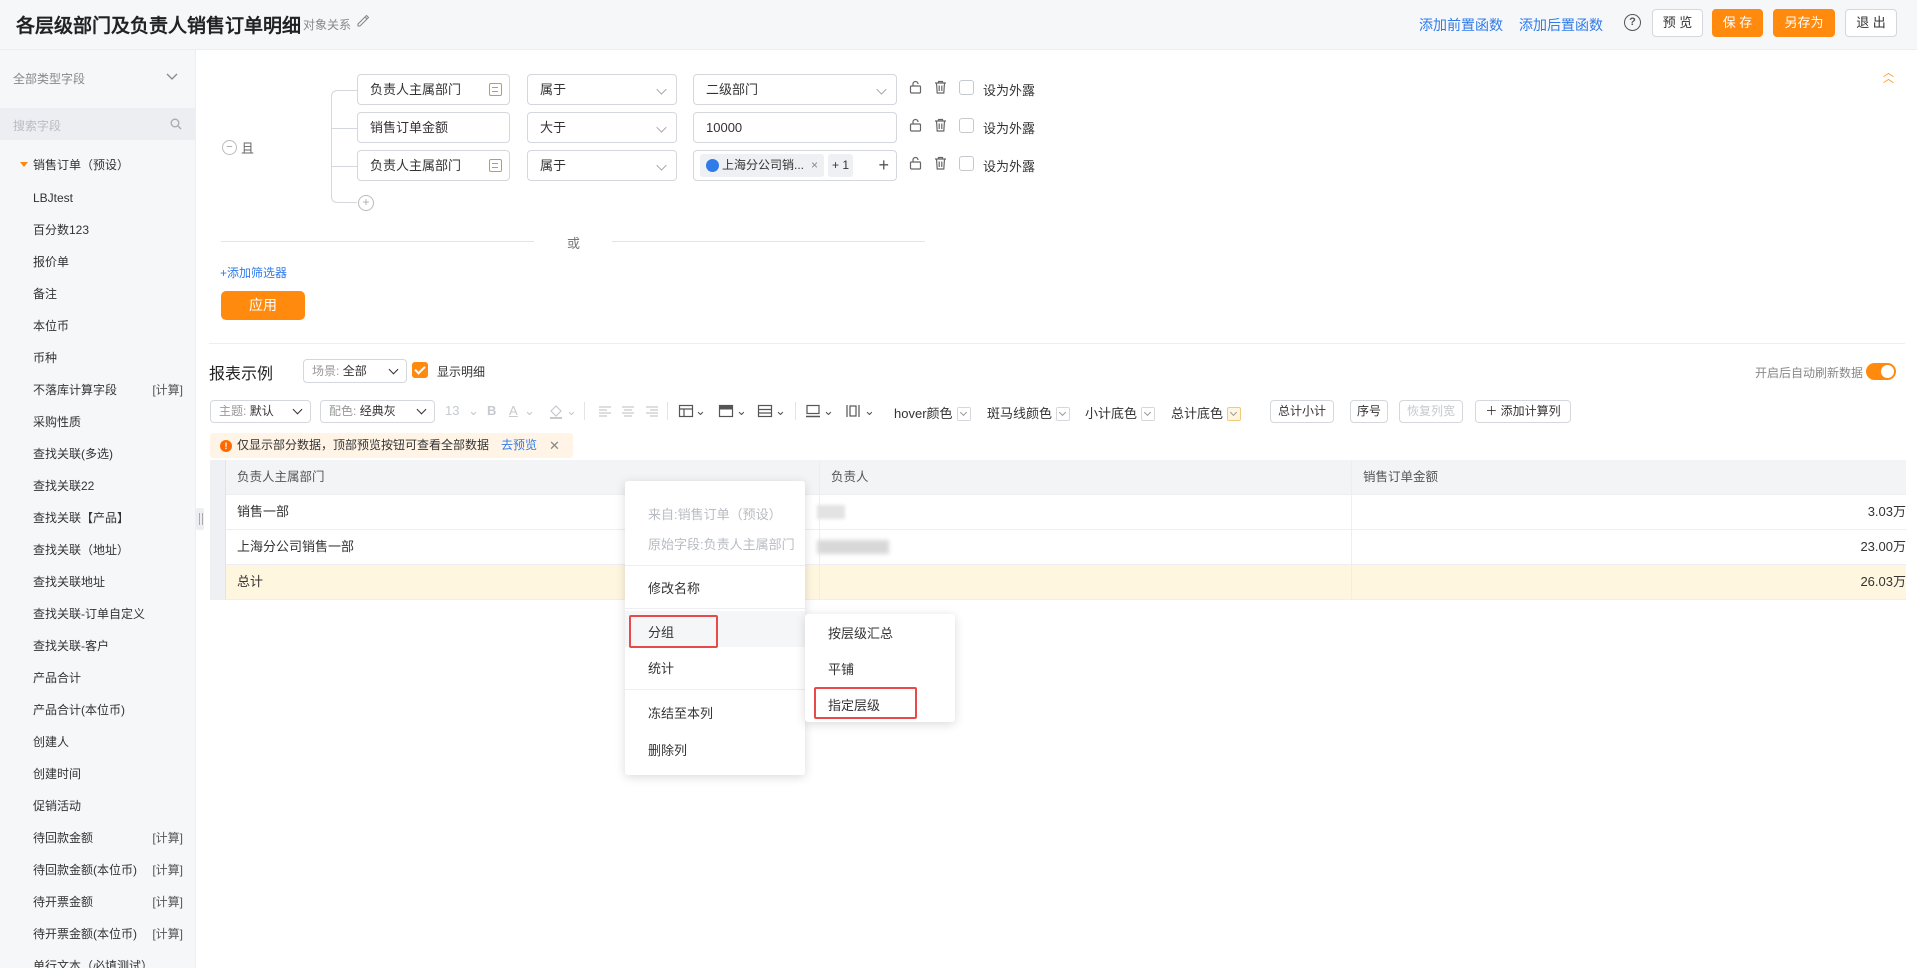 The image size is (1917, 968). I want to click on filter-value-multiselect: 上海分公司销... × + 1 +, so click(795, 165).